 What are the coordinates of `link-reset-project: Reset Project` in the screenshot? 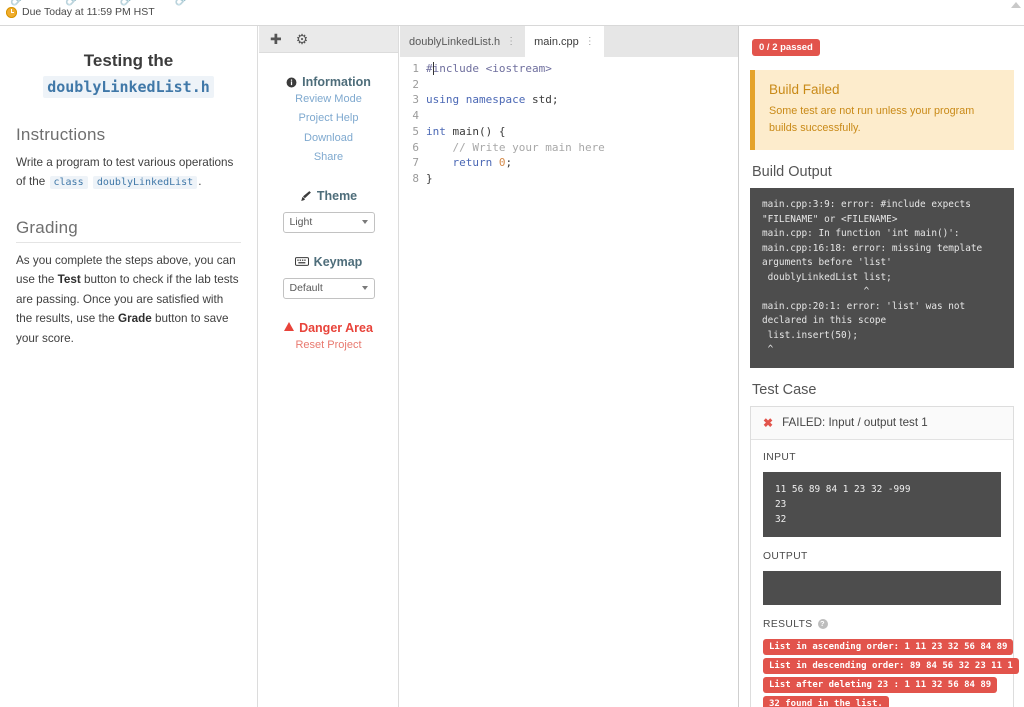 It's located at (328, 345).